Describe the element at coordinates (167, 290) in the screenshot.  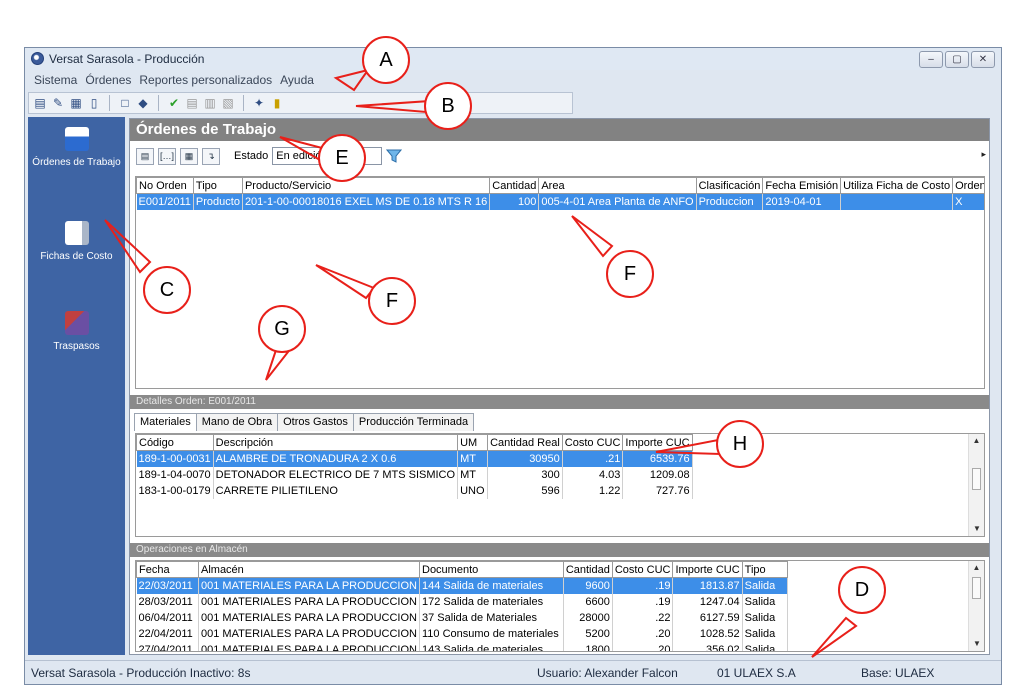
I see `callout-c: C` at that location.